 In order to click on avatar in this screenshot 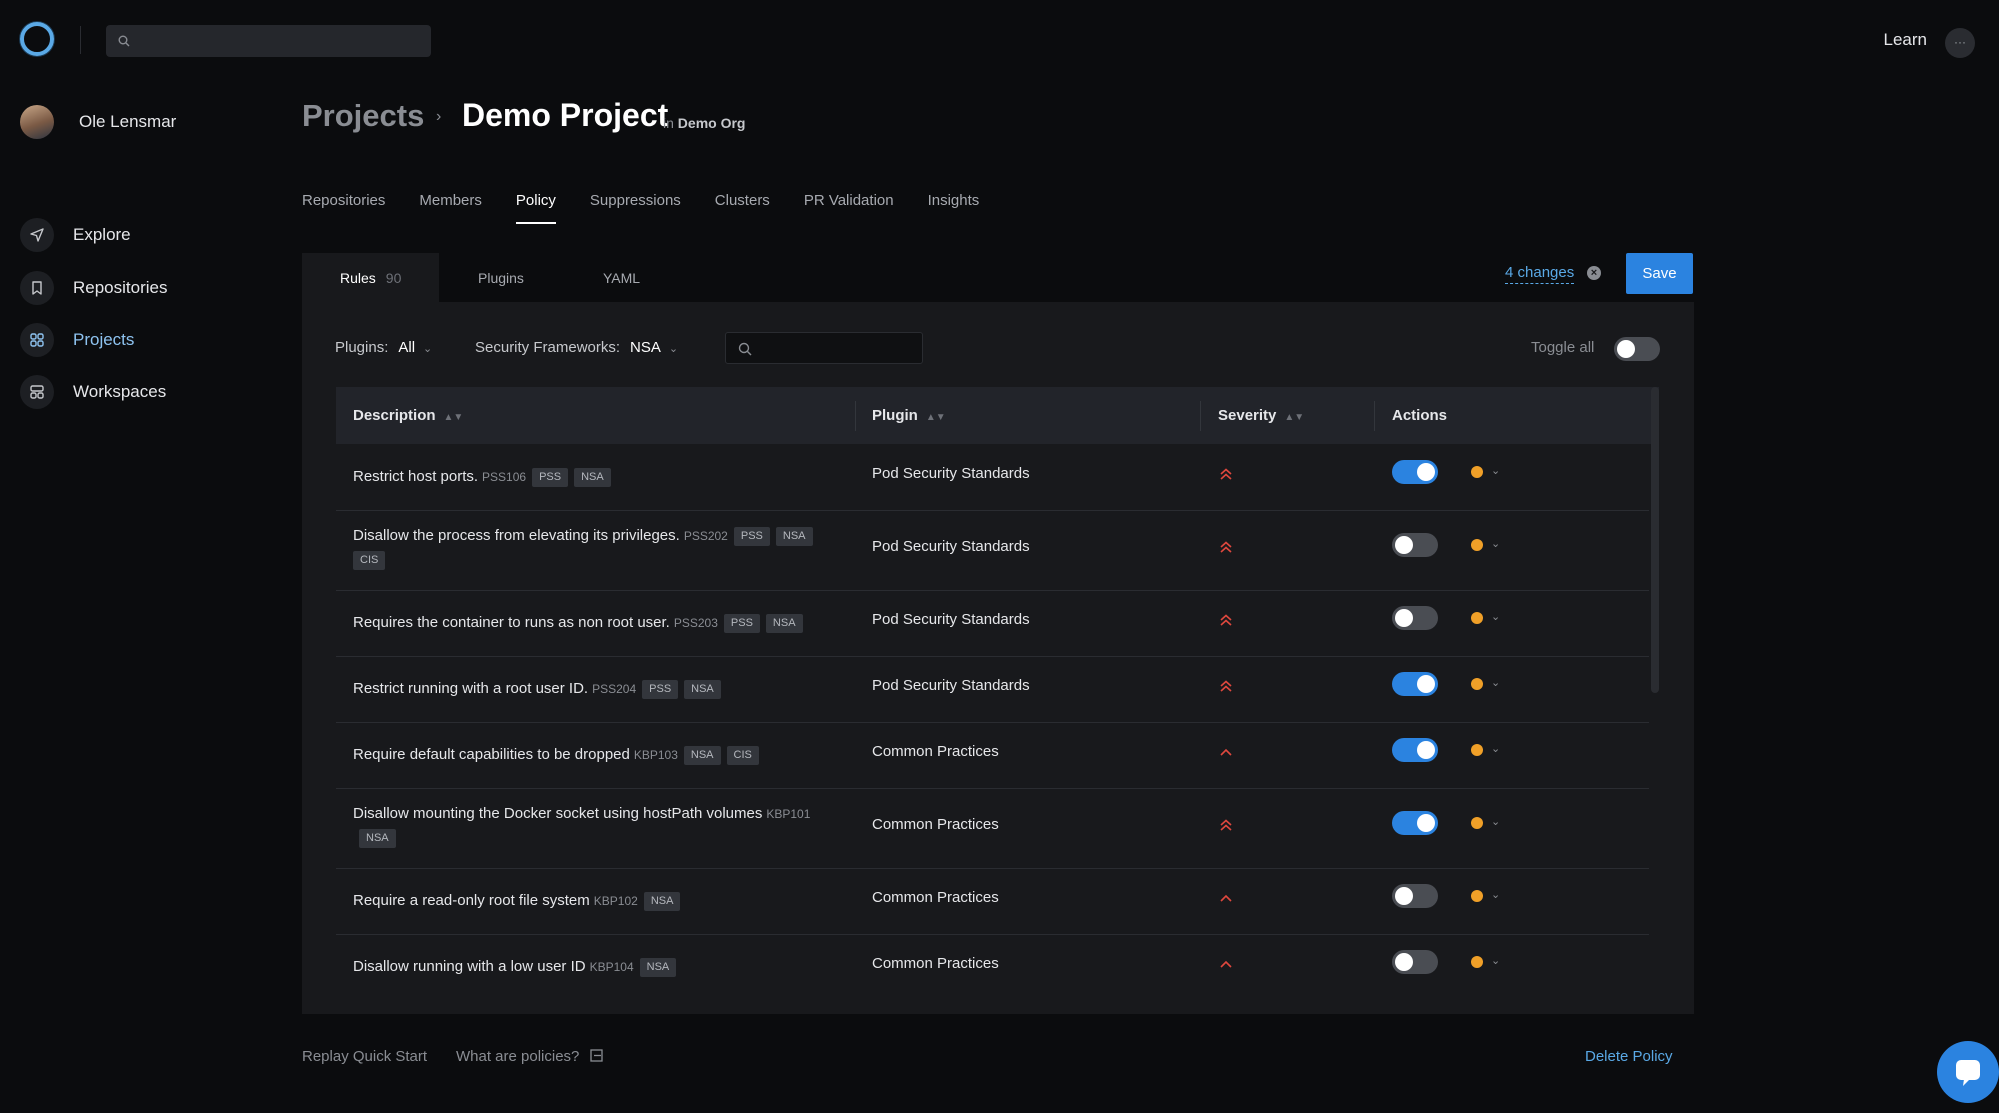, I will do `click(37, 122)`.